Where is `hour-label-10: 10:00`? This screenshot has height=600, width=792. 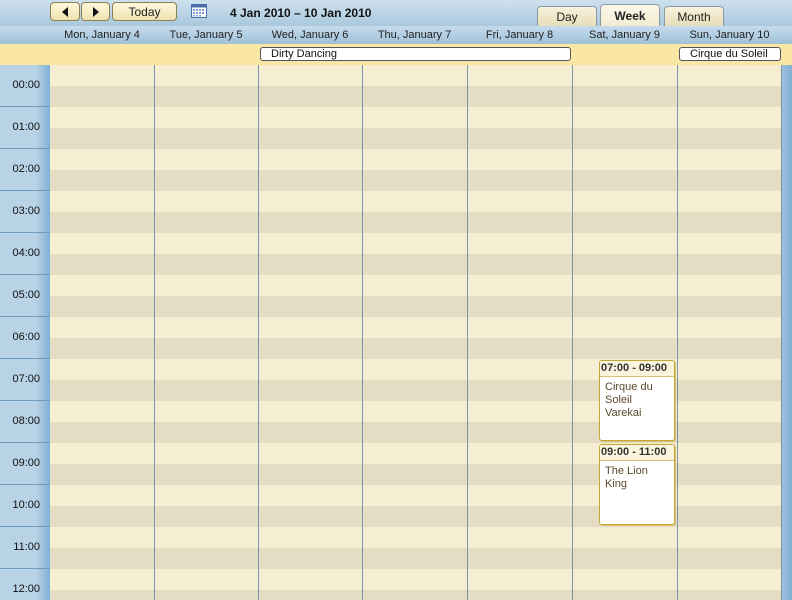
hour-label-10: 10:00 is located at coordinates (26, 505).